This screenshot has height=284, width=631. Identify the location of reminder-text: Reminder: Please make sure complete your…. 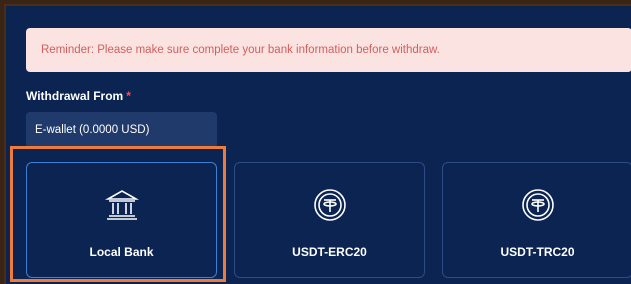
(240, 50).